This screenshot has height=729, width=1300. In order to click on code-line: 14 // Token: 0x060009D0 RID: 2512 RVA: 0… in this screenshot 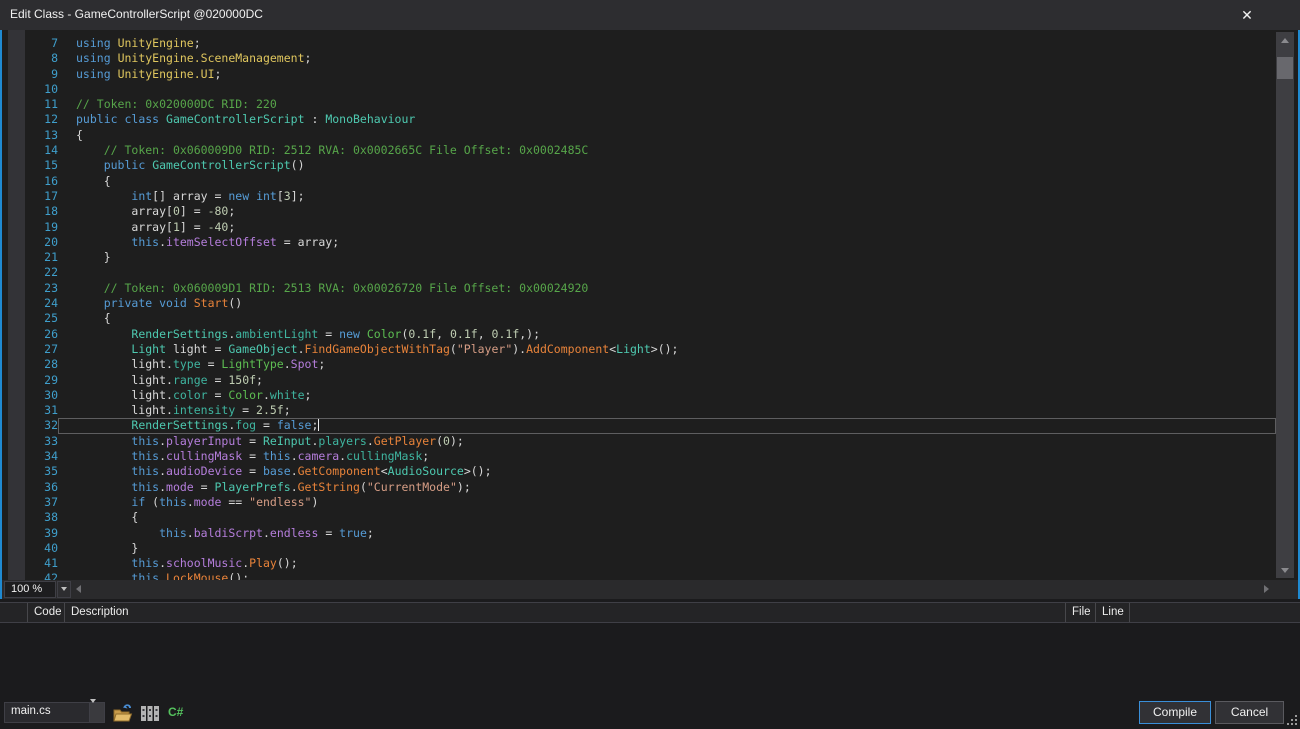, I will do `click(639, 150)`.